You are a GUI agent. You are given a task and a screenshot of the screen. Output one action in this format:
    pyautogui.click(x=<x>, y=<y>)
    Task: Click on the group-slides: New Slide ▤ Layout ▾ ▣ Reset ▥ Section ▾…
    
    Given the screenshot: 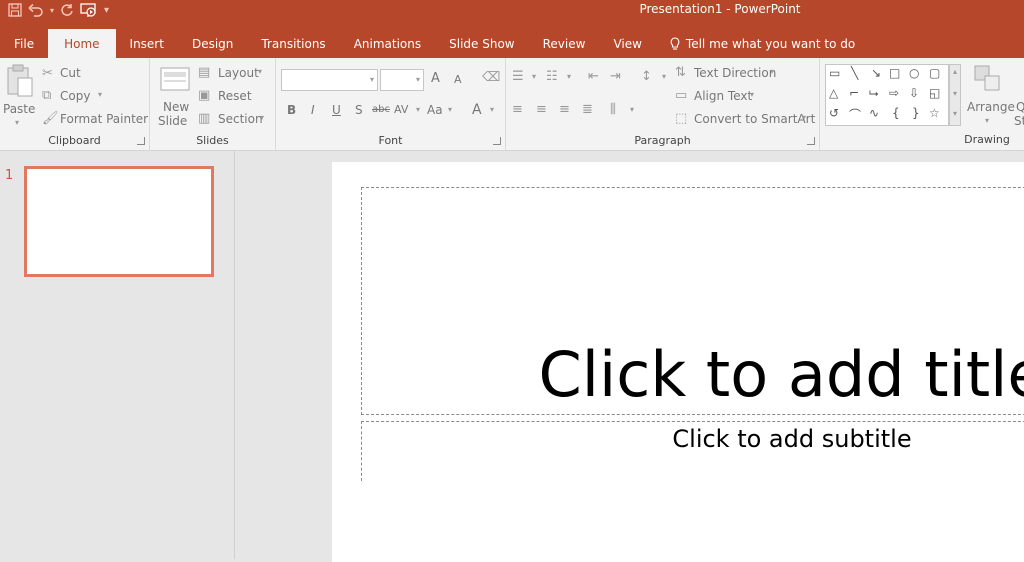 What is the action you would take?
    pyautogui.click(x=213, y=104)
    